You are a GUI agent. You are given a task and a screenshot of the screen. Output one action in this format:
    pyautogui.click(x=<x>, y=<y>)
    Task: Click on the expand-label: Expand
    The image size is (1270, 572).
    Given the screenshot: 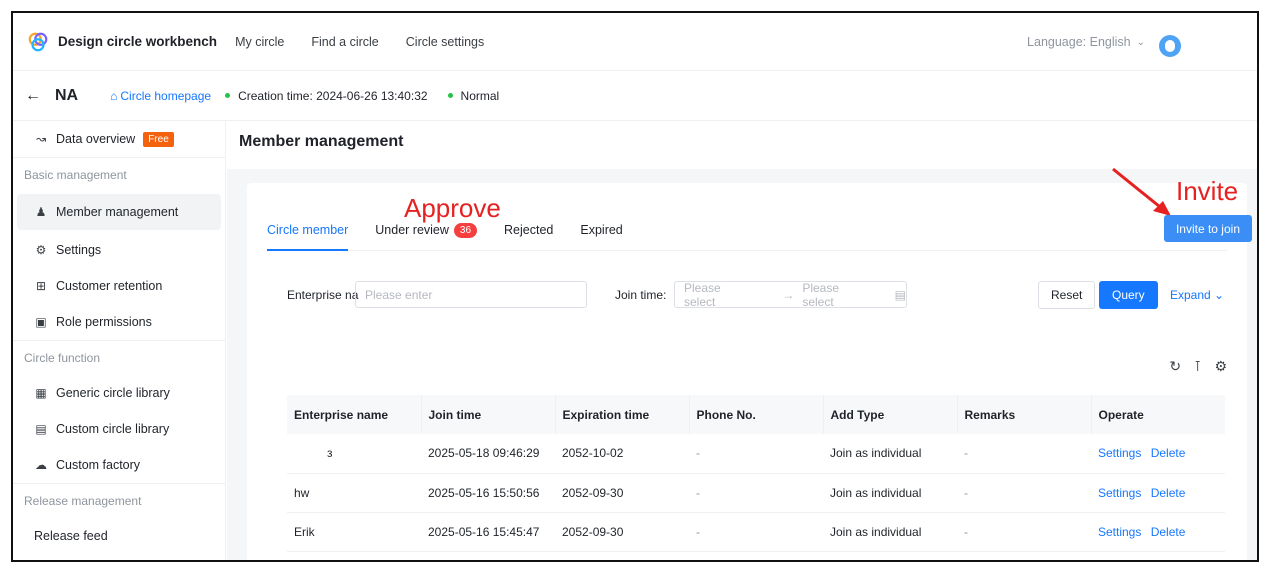 What is the action you would take?
    pyautogui.click(x=1190, y=295)
    